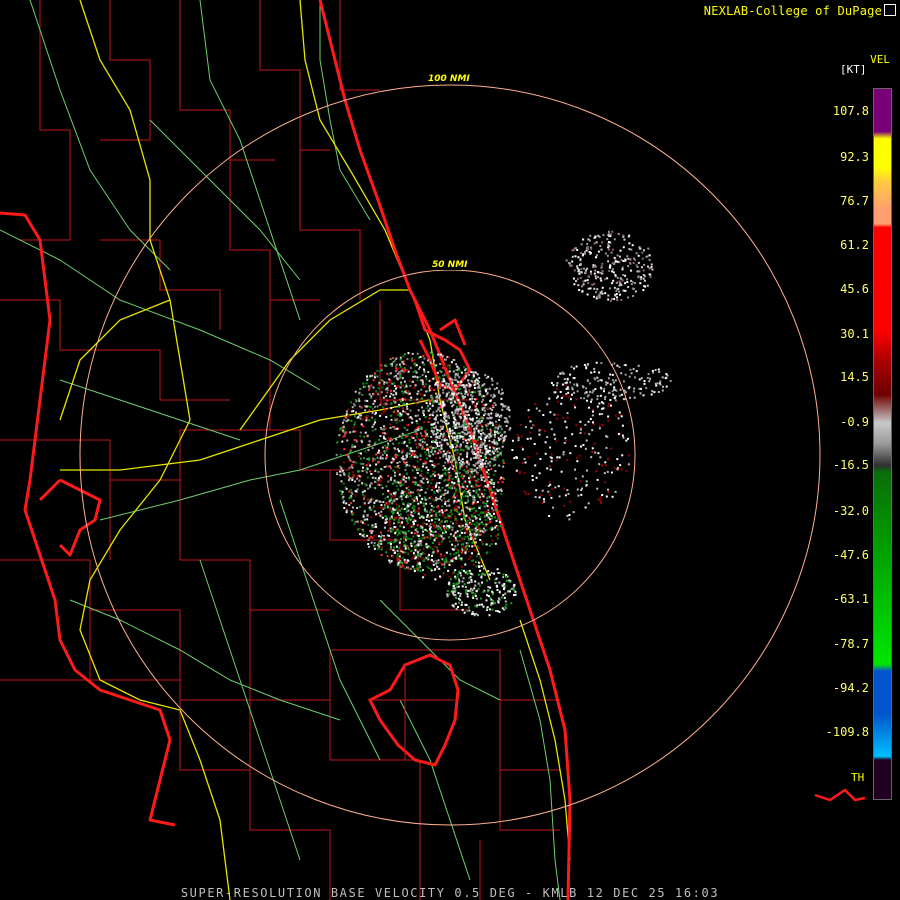  I want to click on legend-product-label: VEL, so click(880, 59).